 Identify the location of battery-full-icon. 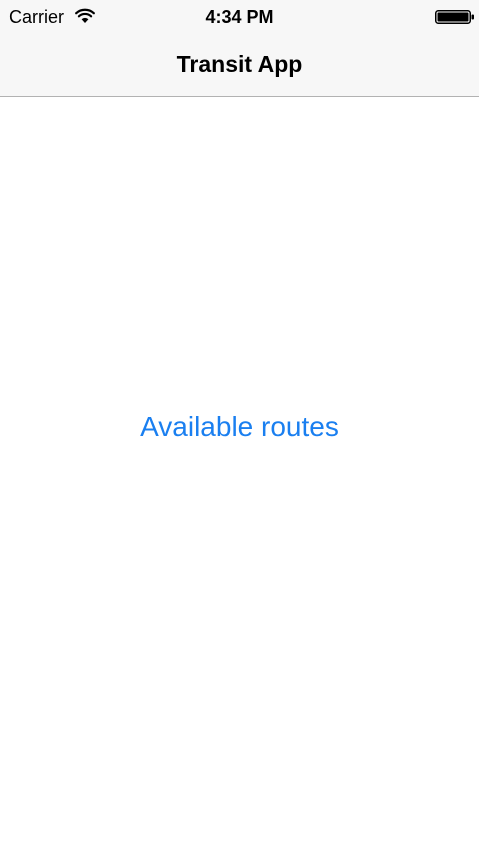
(454, 17).